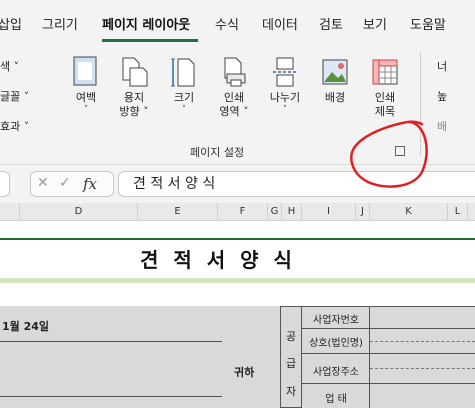  What do you see at coordinates (329, 211) in the screenshot?
I see `column-header-i: I` at bounding box center [329, 211].